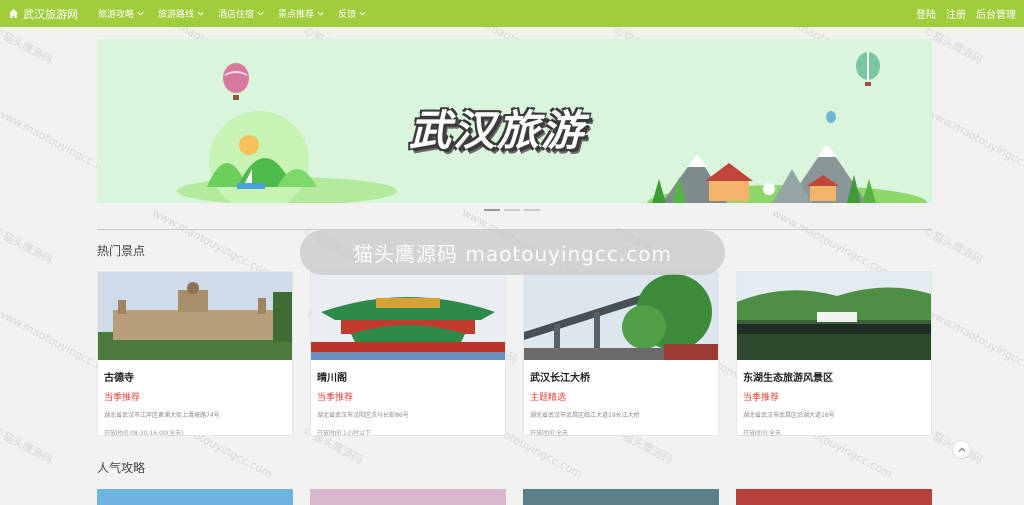 This screenshot has width=1024, height=505. What do you see at coordinates (162, 415) in the screenshot?
I see `spot-address: 湖北省武汉市江岸区黄浦大街上滑坡路74号` at bounding box center [162, 415].